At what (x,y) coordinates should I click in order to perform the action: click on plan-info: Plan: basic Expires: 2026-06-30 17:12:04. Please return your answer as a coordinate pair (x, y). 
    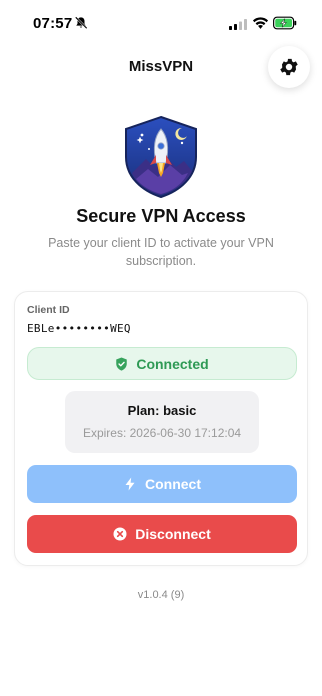
    Looking at the image, I should click on (162, 422).